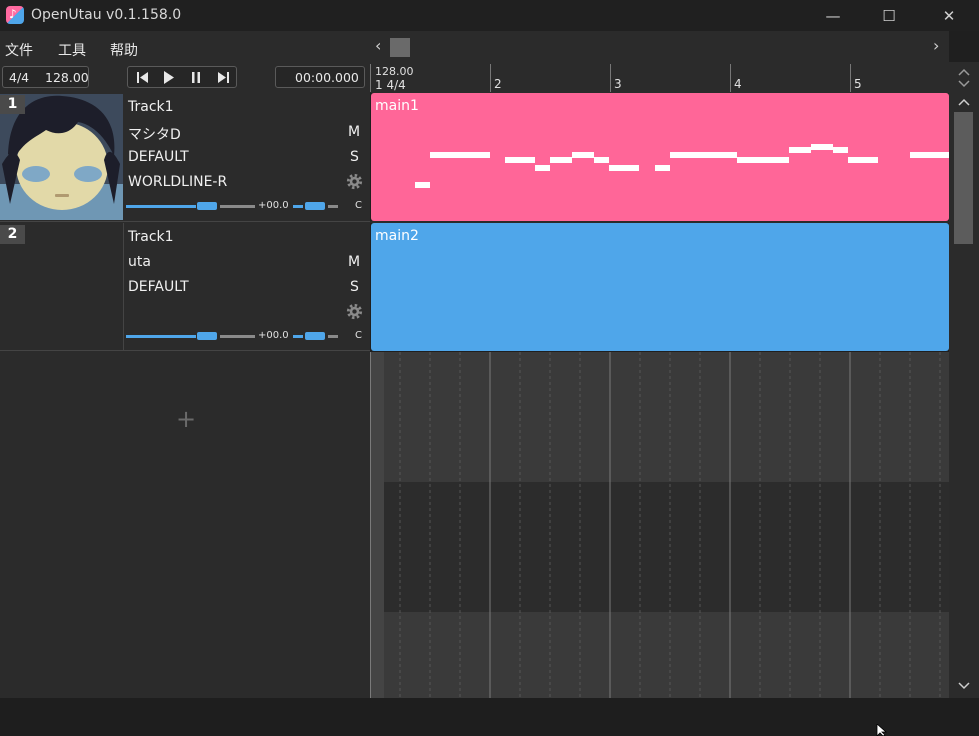 The width and height of the screenshot is (979, 736). What do you see at coordinates (964, 380) in the screenshot?
I see `vertical-scrollbar` at bounding box center [964, 380].